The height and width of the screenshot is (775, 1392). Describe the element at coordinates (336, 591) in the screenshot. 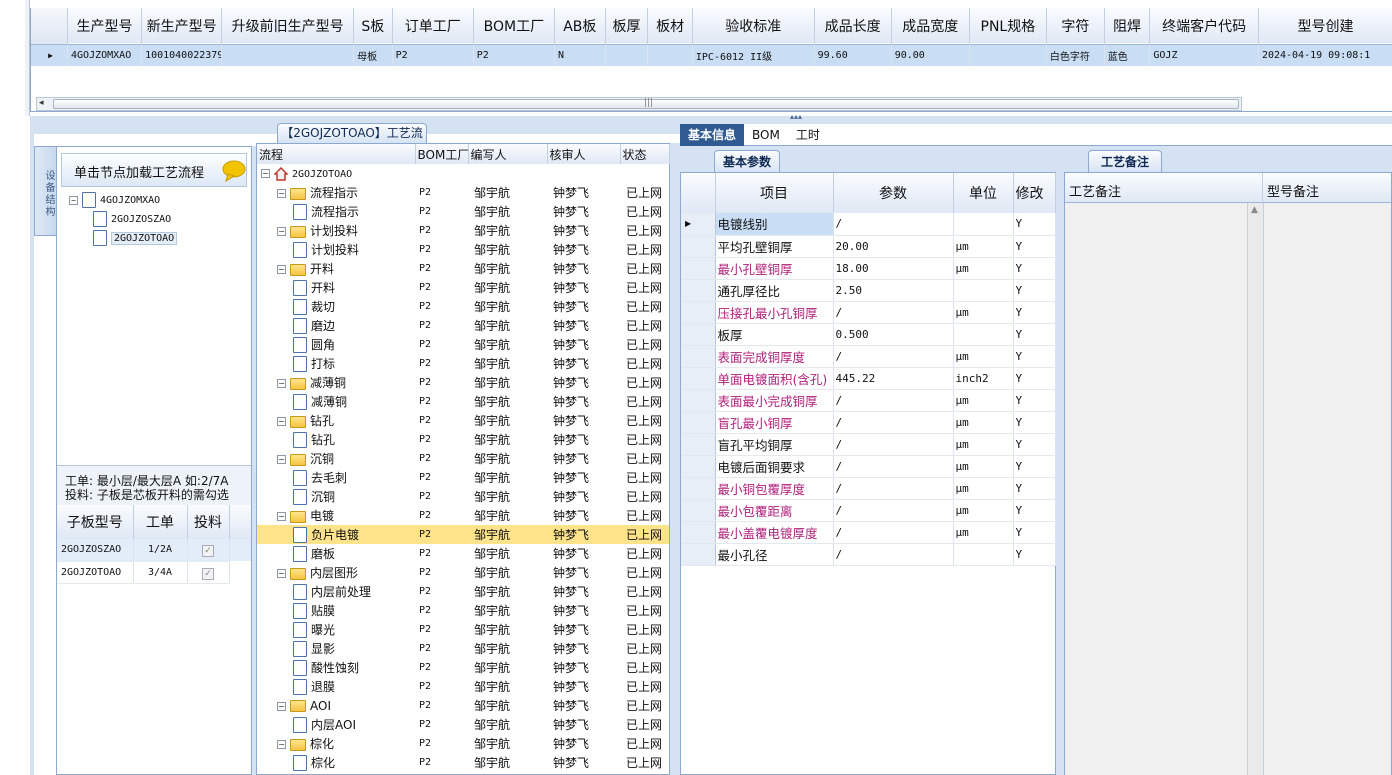

I see `flow-name-cell: 内层前处理` at that location.